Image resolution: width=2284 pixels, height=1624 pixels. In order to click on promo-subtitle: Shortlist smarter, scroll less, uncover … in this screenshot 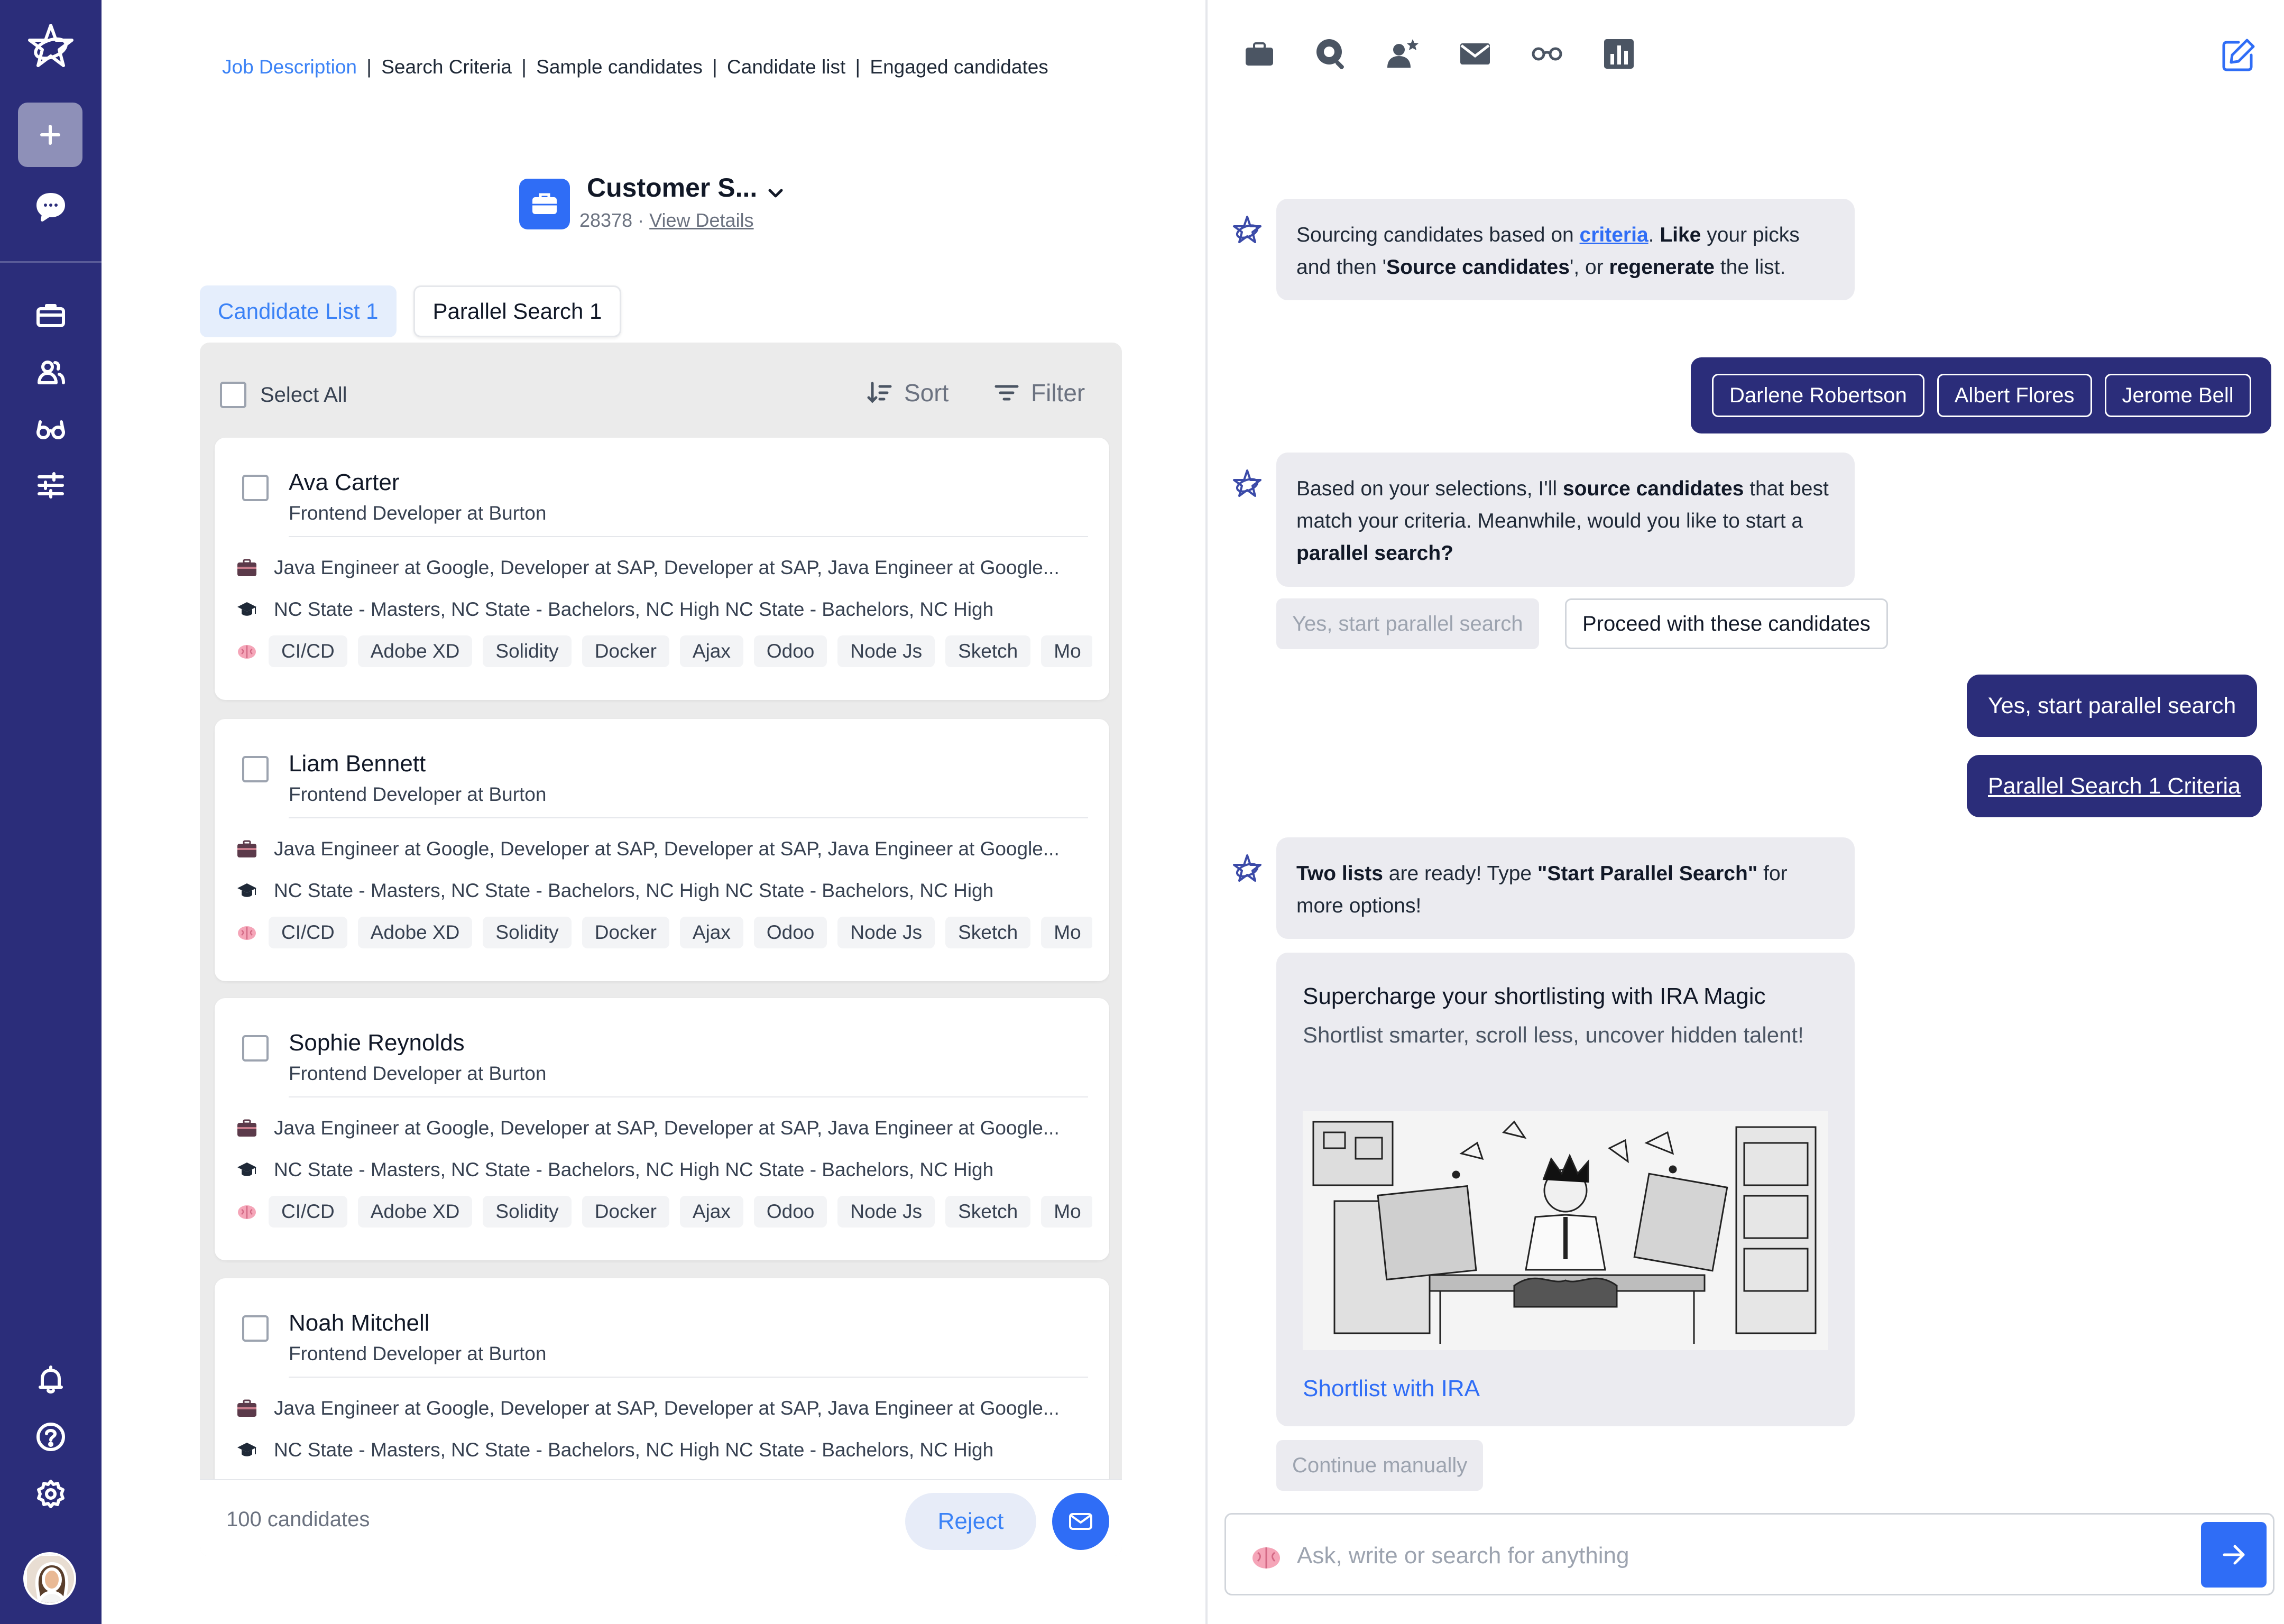, I will do `click(1553, 1034)`.